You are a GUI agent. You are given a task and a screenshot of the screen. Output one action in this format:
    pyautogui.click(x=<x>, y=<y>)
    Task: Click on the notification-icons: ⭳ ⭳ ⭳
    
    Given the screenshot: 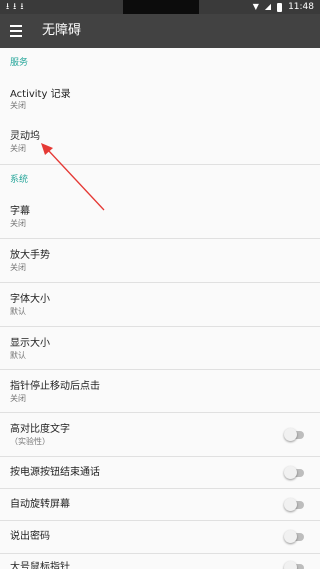 What is the action you would take?
    pyautogui.click(x=14, y=7)
    